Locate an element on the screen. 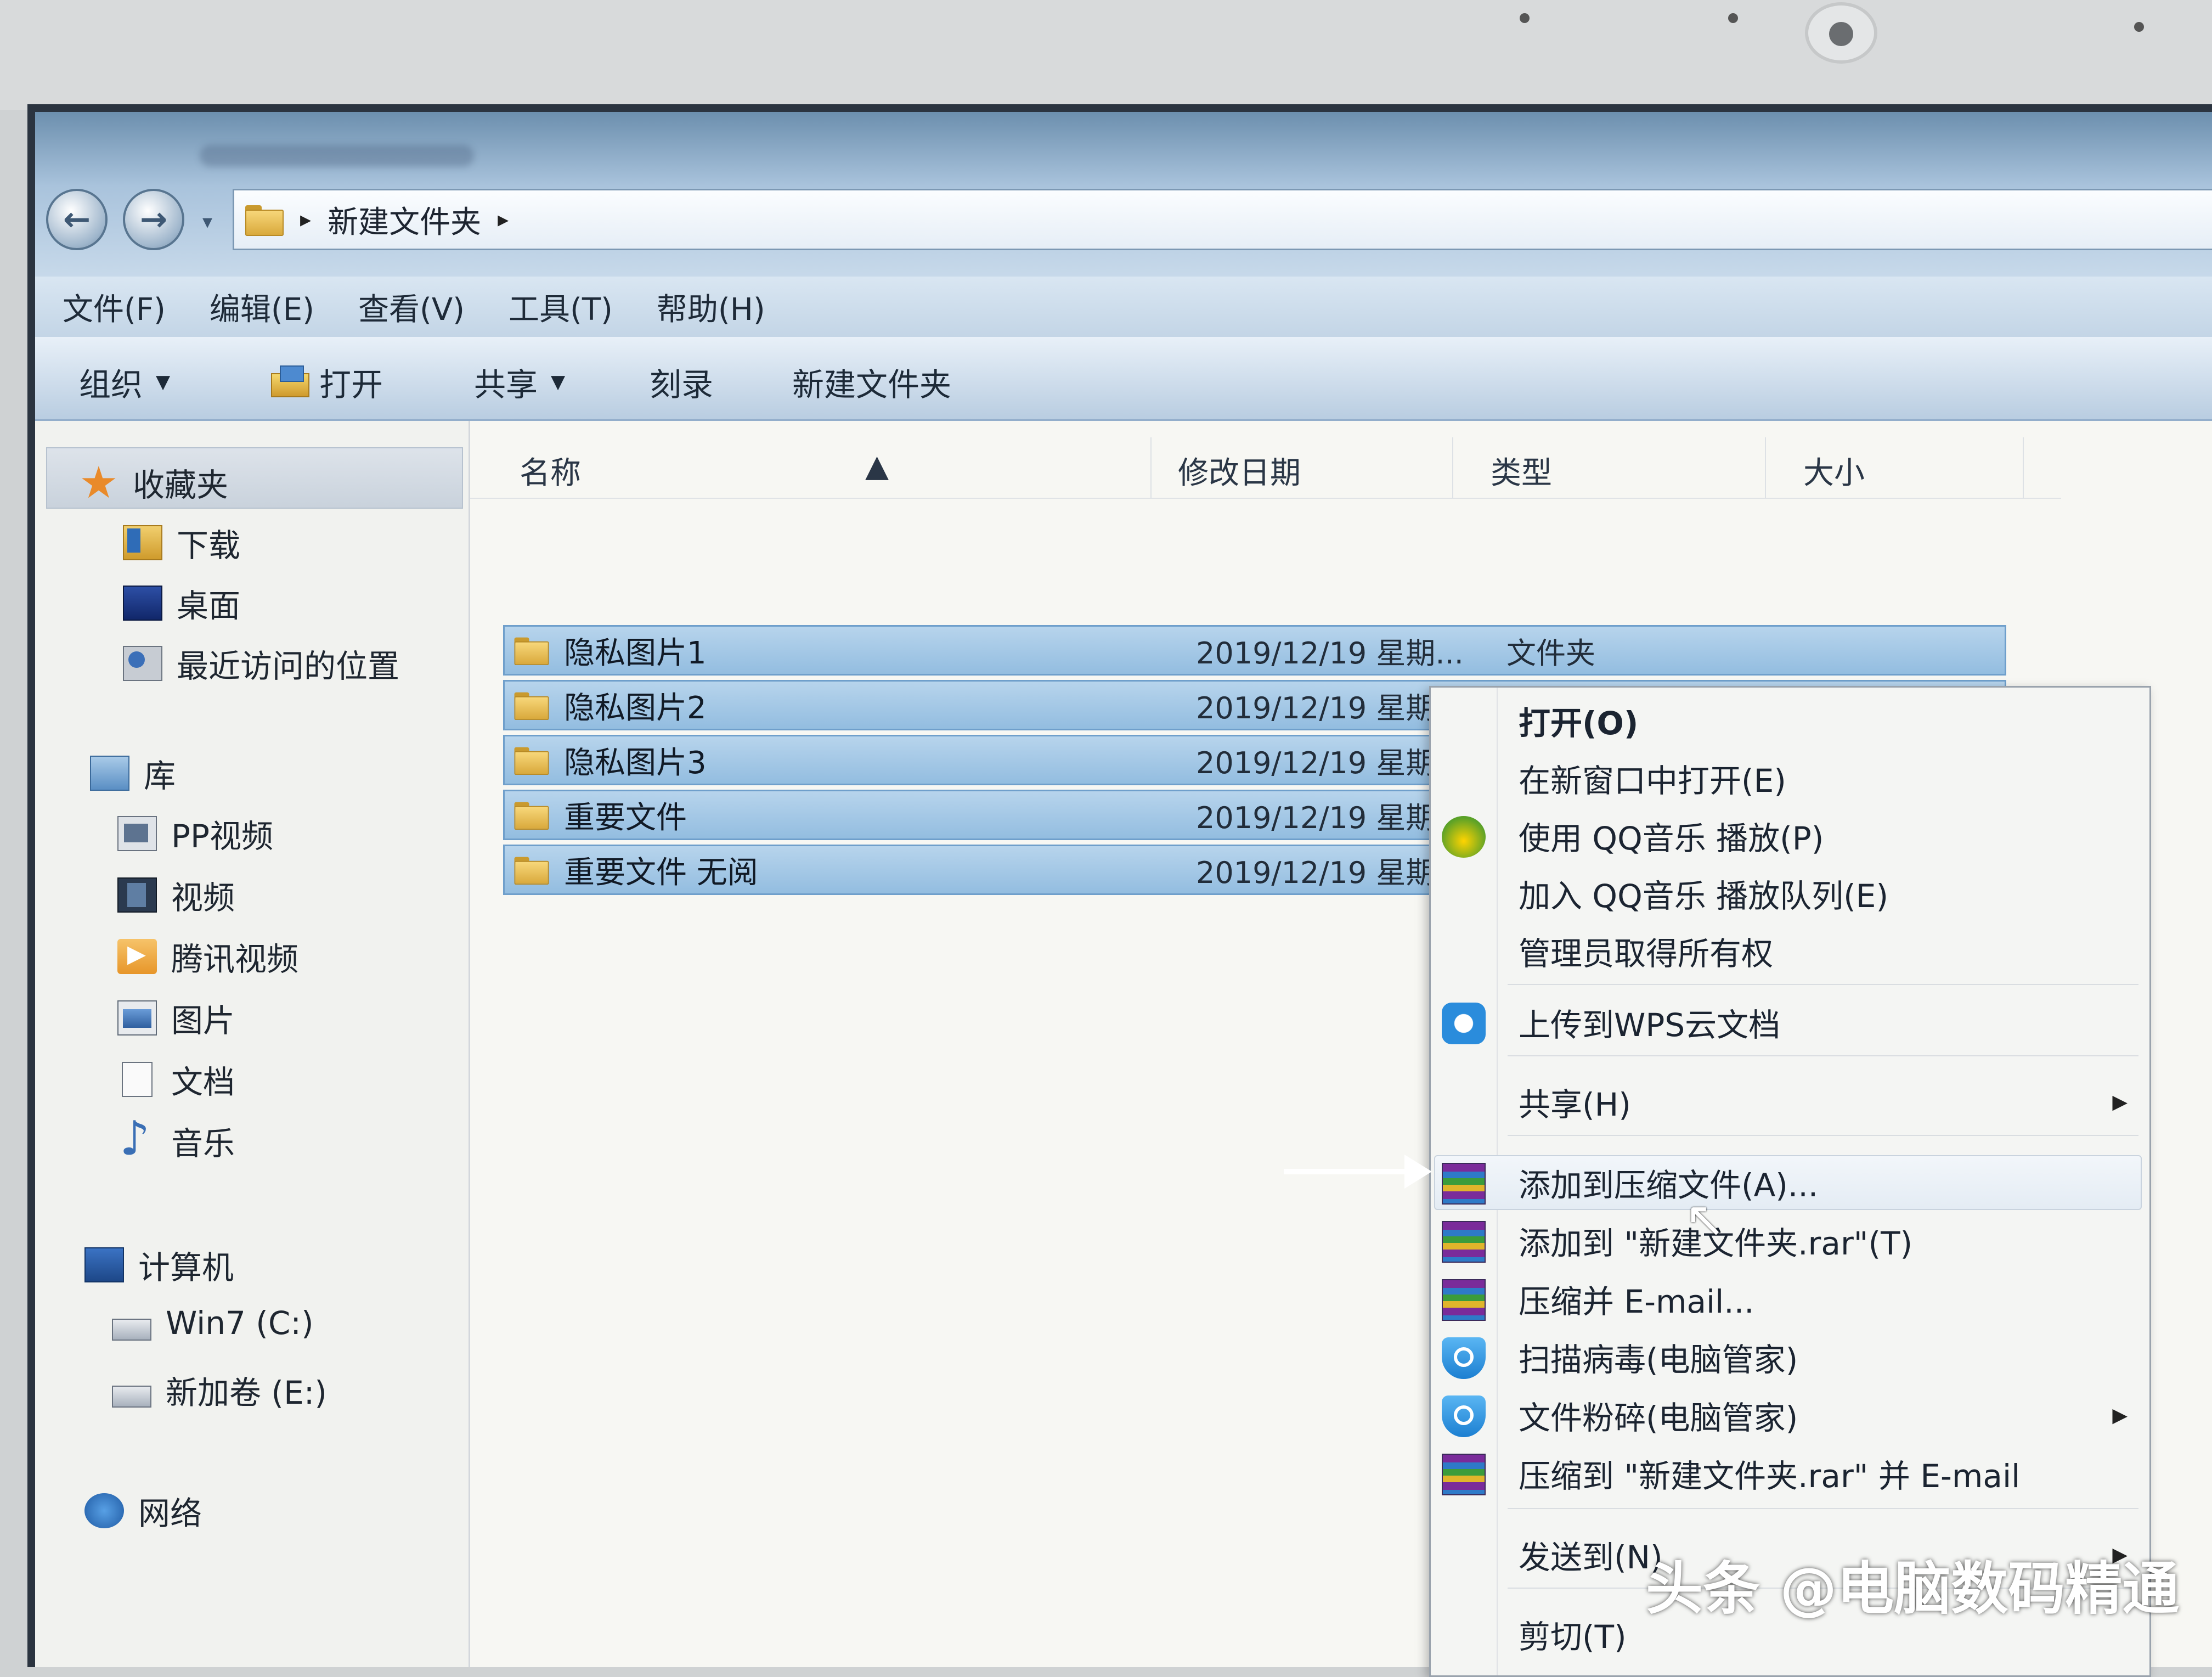  menu-item-compress-rar-email: 压缩到 "新建文件夹.rar" 并 E-mail is located at coordinates (1790, 1474).